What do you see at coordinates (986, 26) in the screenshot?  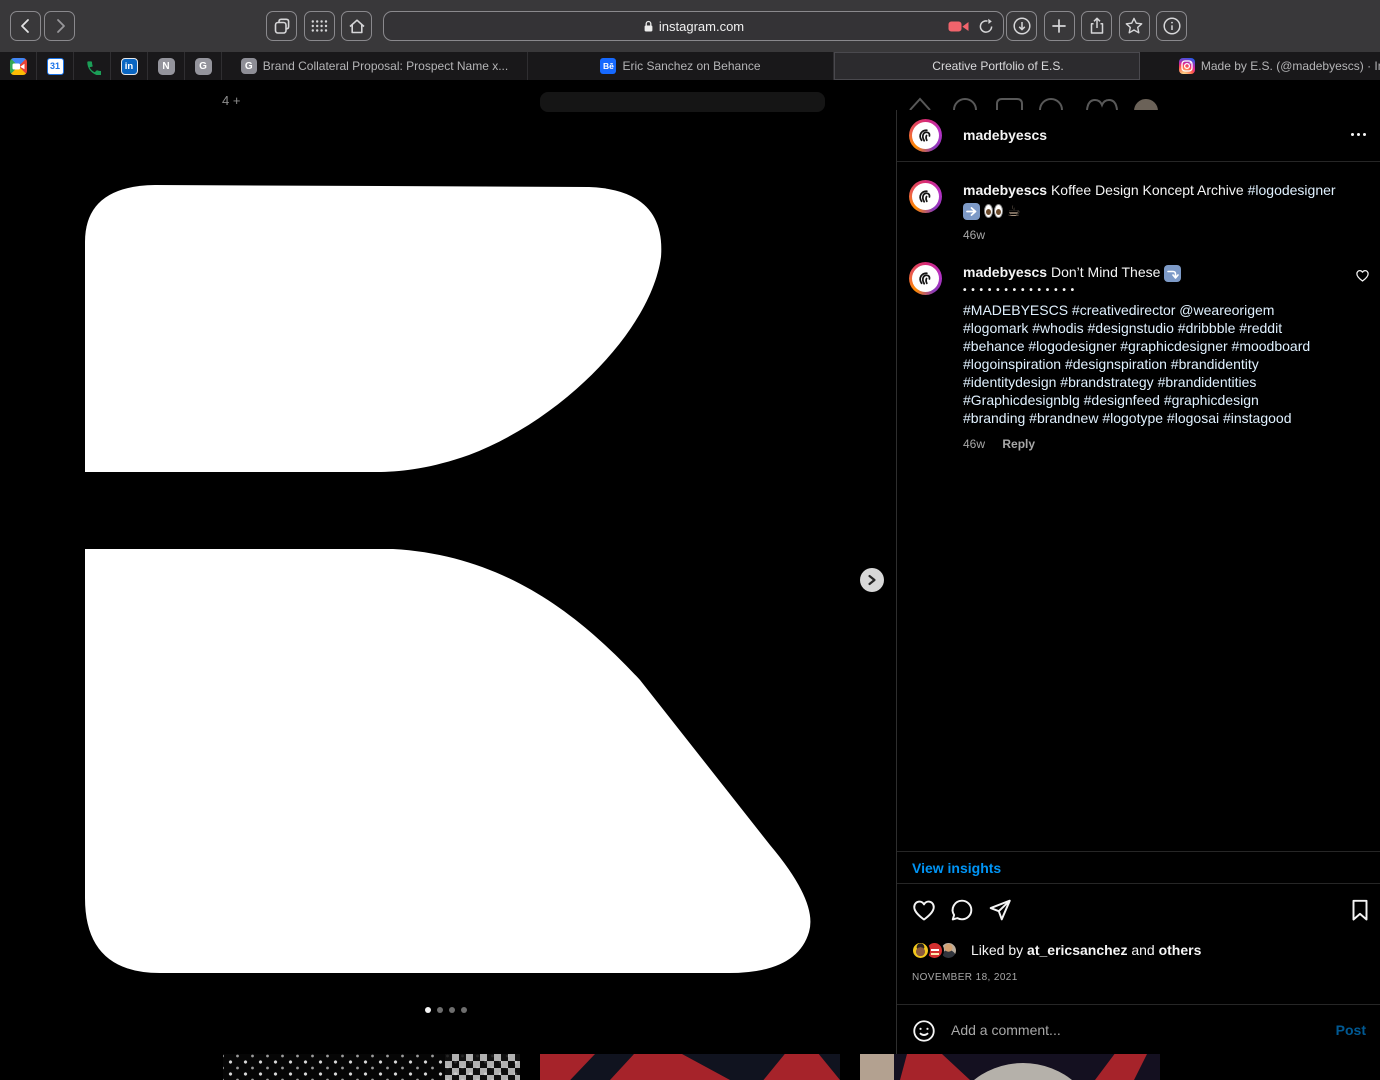 I see `reload-icon` at bounding box center [986, 26].